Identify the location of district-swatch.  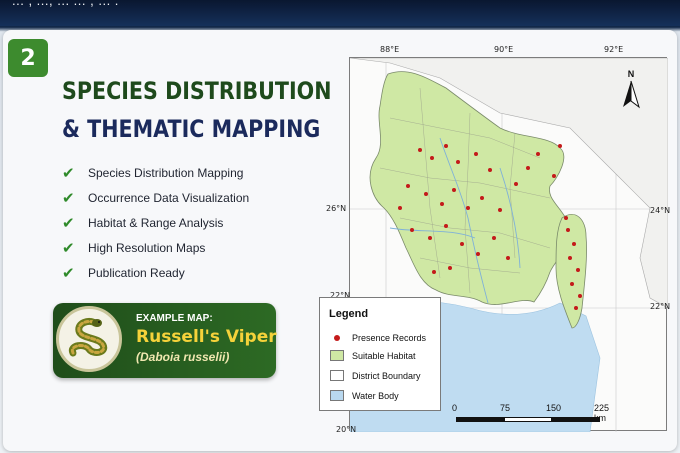
(337, 375).